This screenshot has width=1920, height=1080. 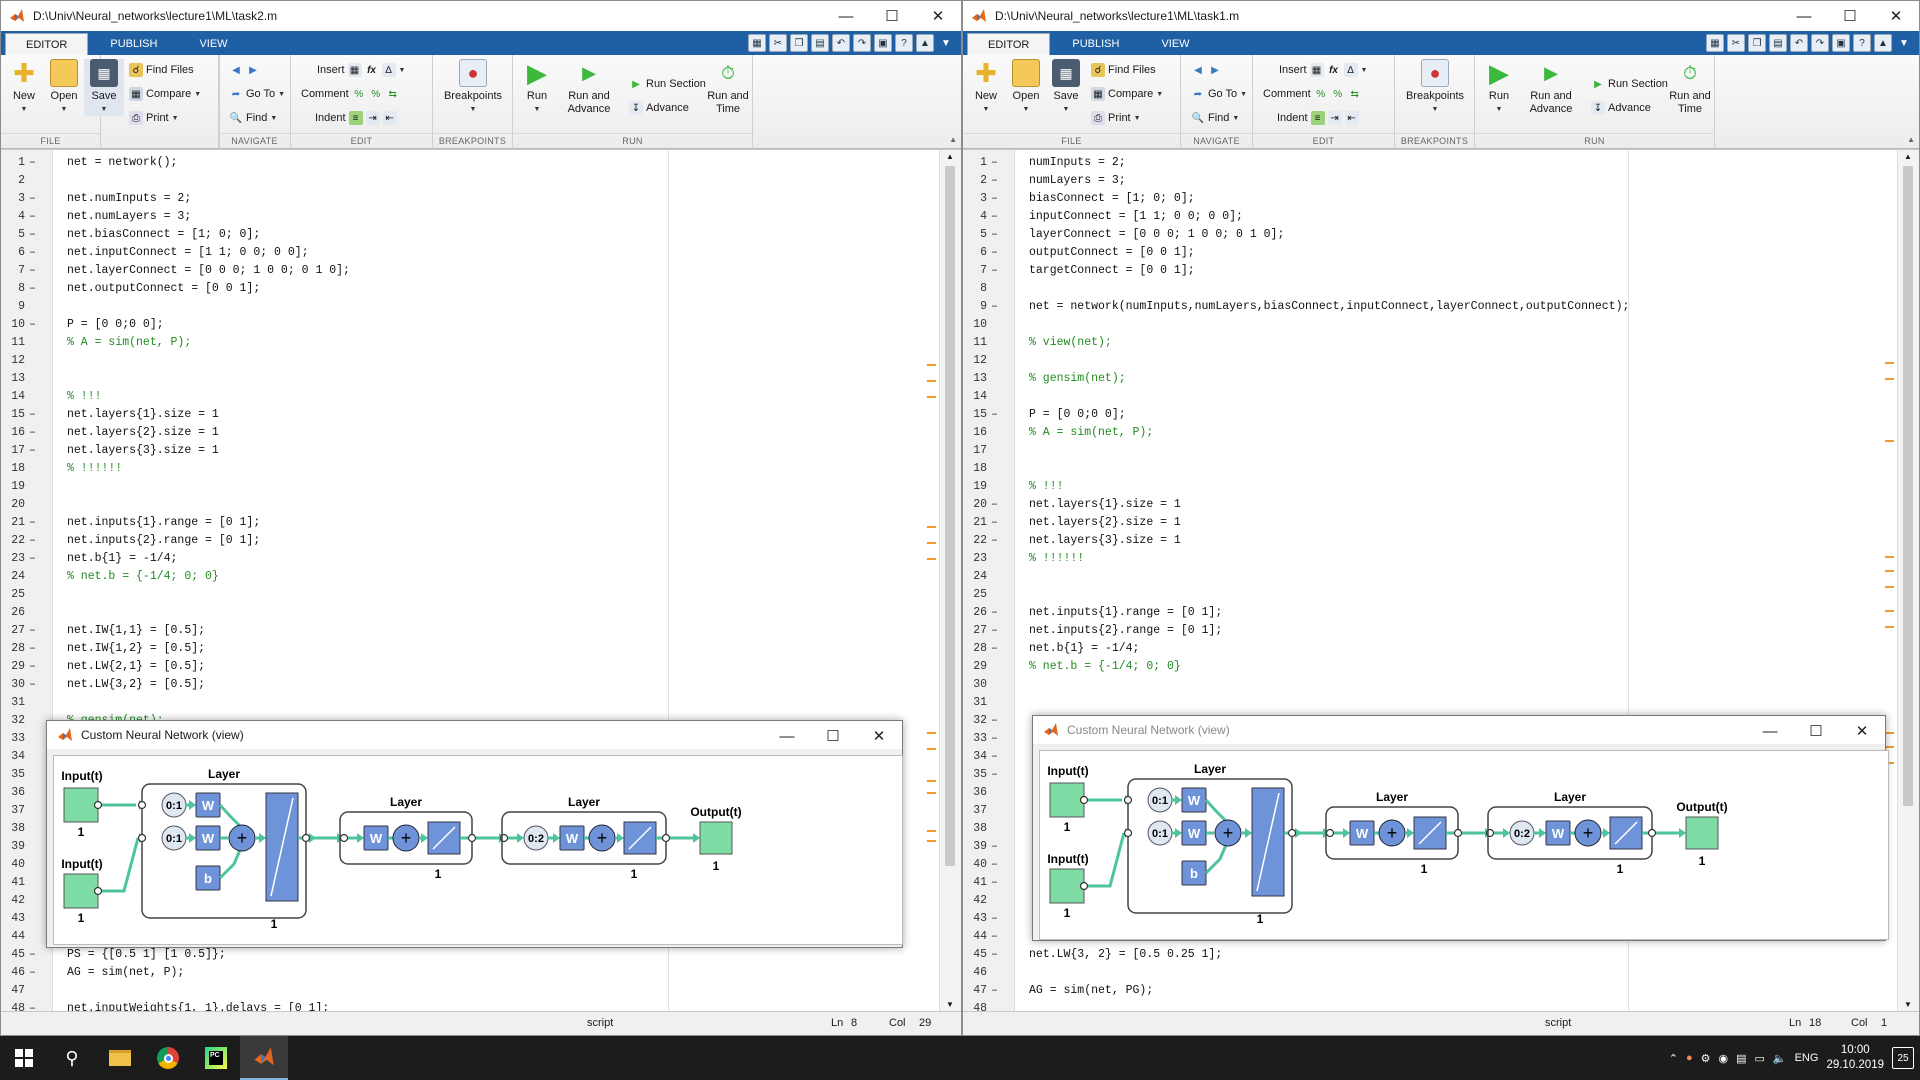 I want to click on network-icon: ▤, so click(x=1741, y=1058).